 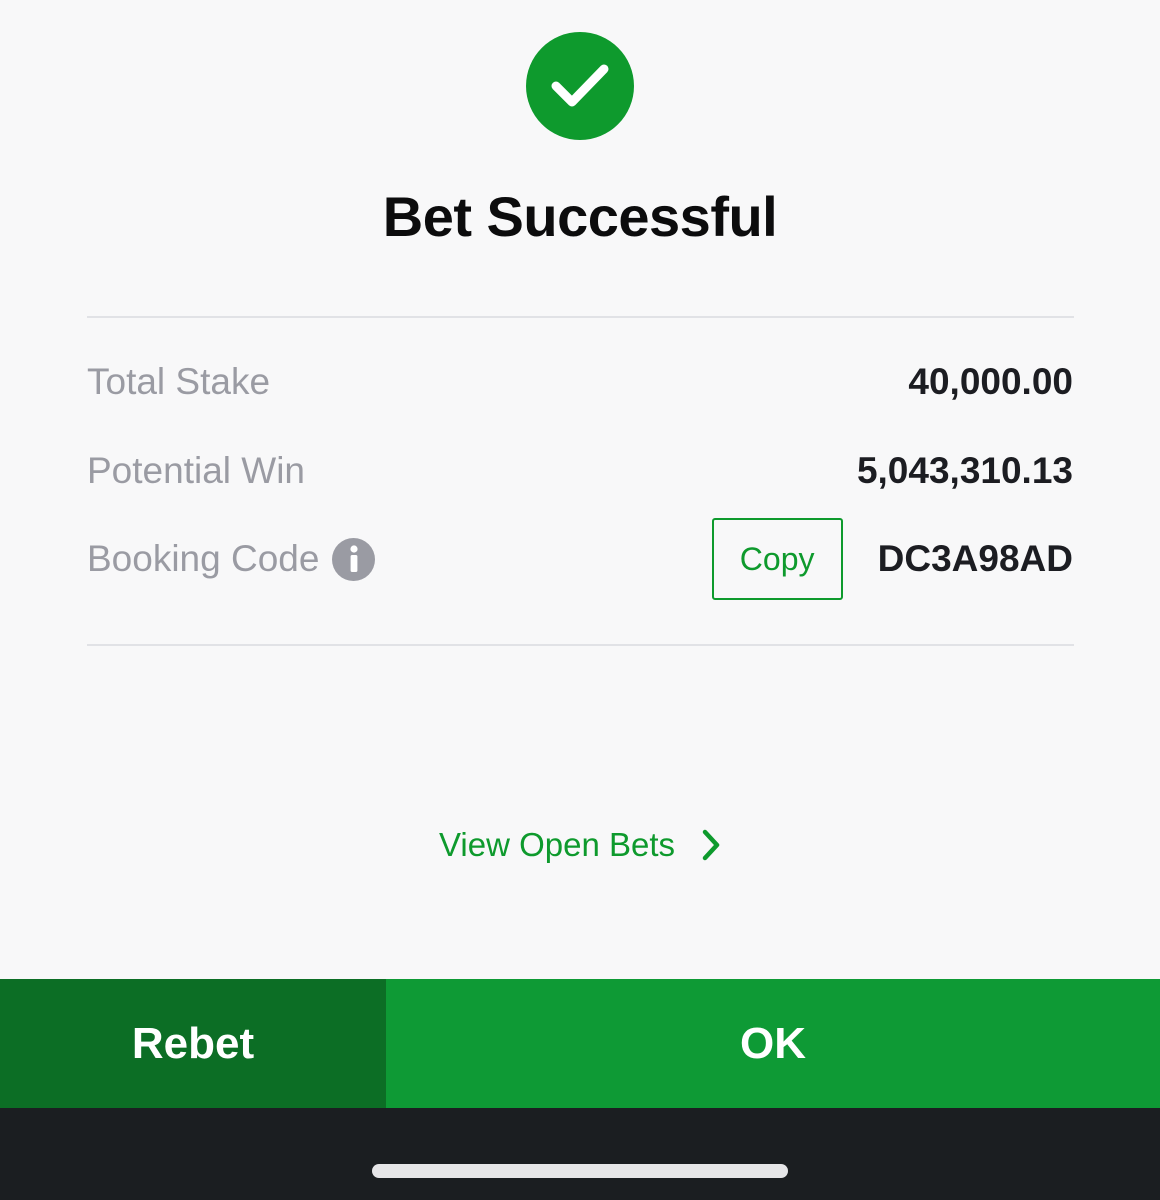 What do you see at coordinates (557, 844) in the screenshot?
I see `view-open-bets-label: View Open Bets` at bounding box center [557, 844].